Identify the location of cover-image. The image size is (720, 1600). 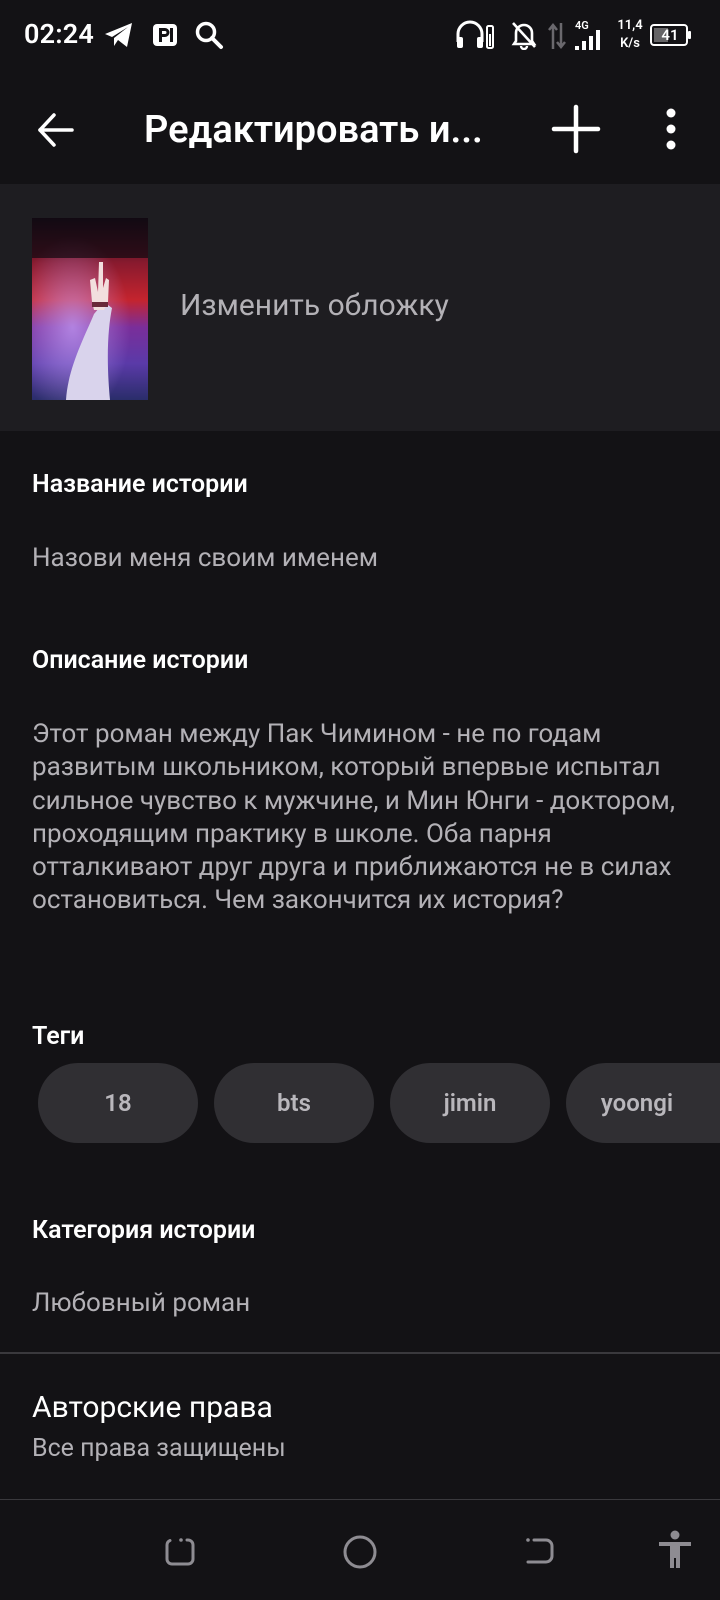
(90, 309).